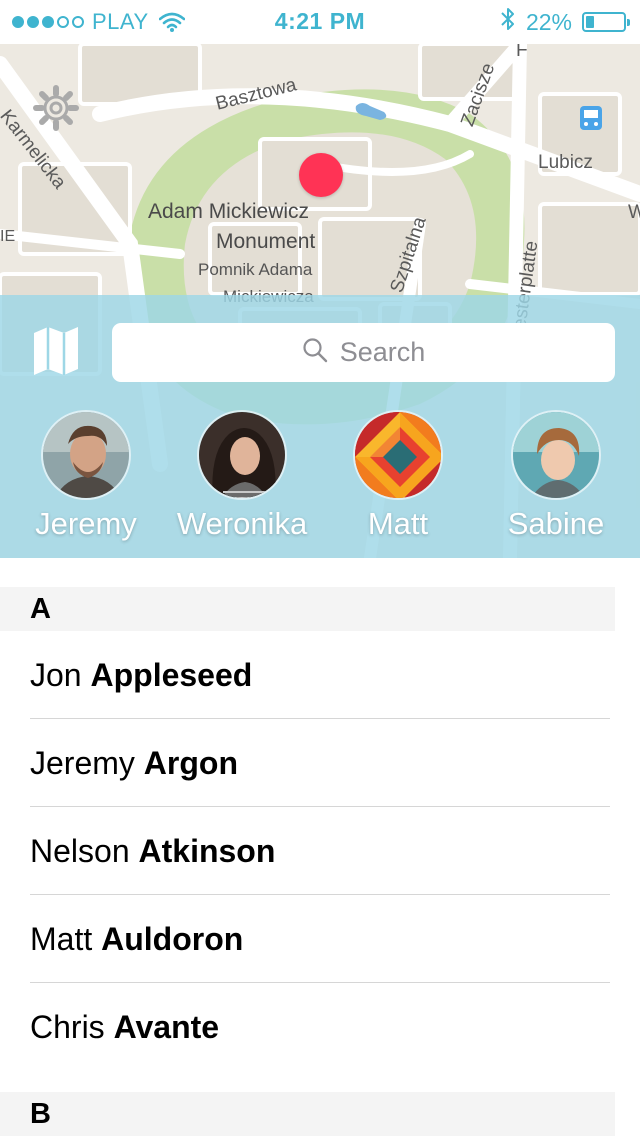 The image size is (640, 1136). Describe the element at coordinates (242, 523) in the screenshot. I see `favorite-name: Weronika` at that location.